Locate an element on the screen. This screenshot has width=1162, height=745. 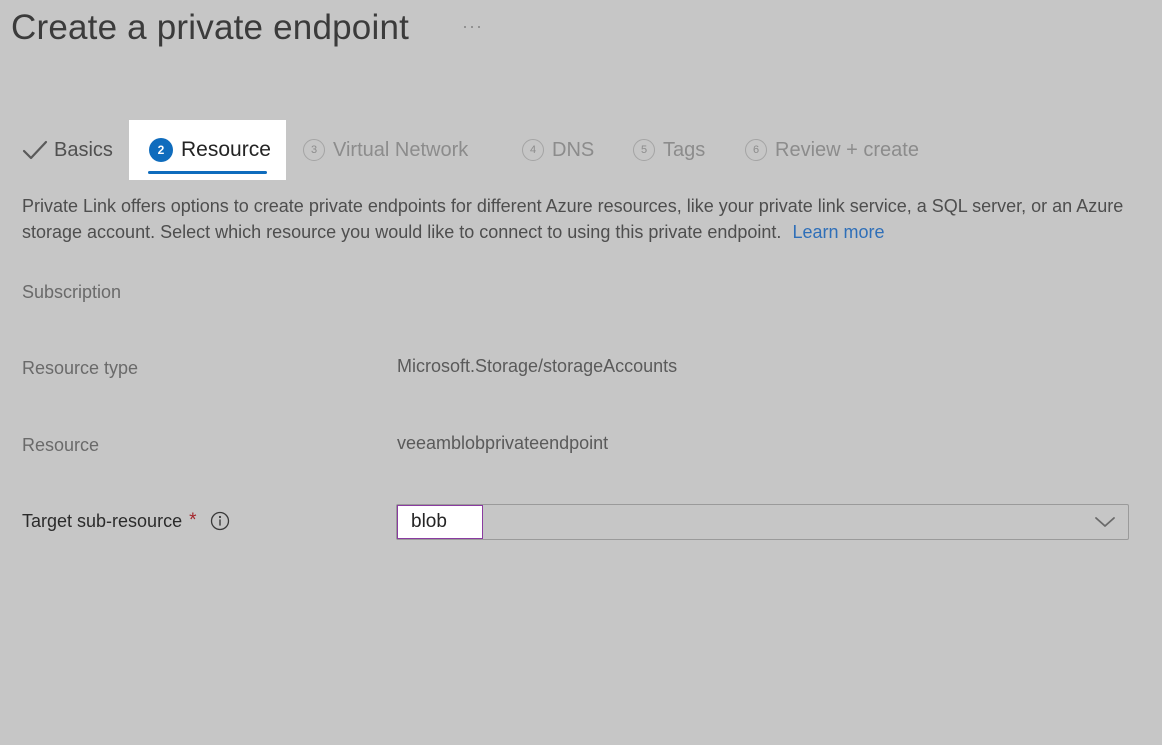
resource-label: Resource is located at coordinates (61, 445).